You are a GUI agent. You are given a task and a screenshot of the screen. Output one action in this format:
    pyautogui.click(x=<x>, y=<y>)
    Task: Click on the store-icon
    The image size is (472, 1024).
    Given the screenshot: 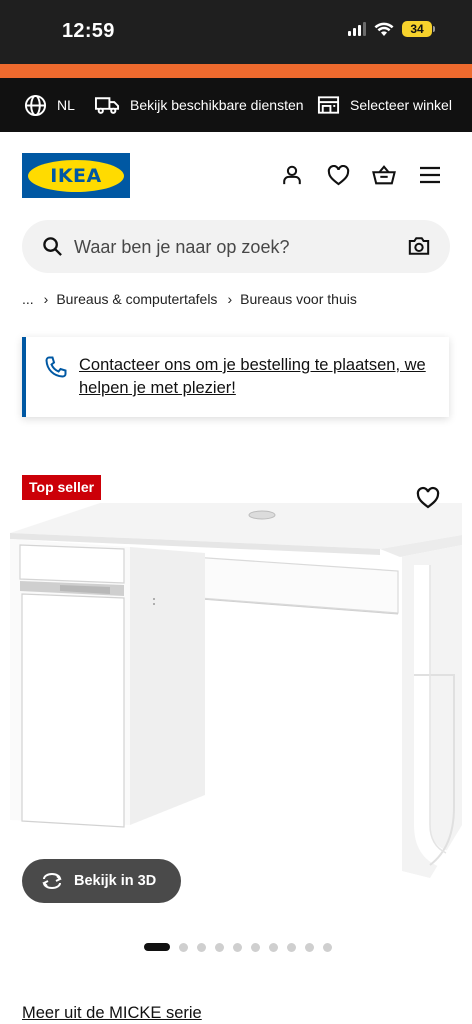 What is the action you would take?
    pyautogui.click(x=328, y=105)
    